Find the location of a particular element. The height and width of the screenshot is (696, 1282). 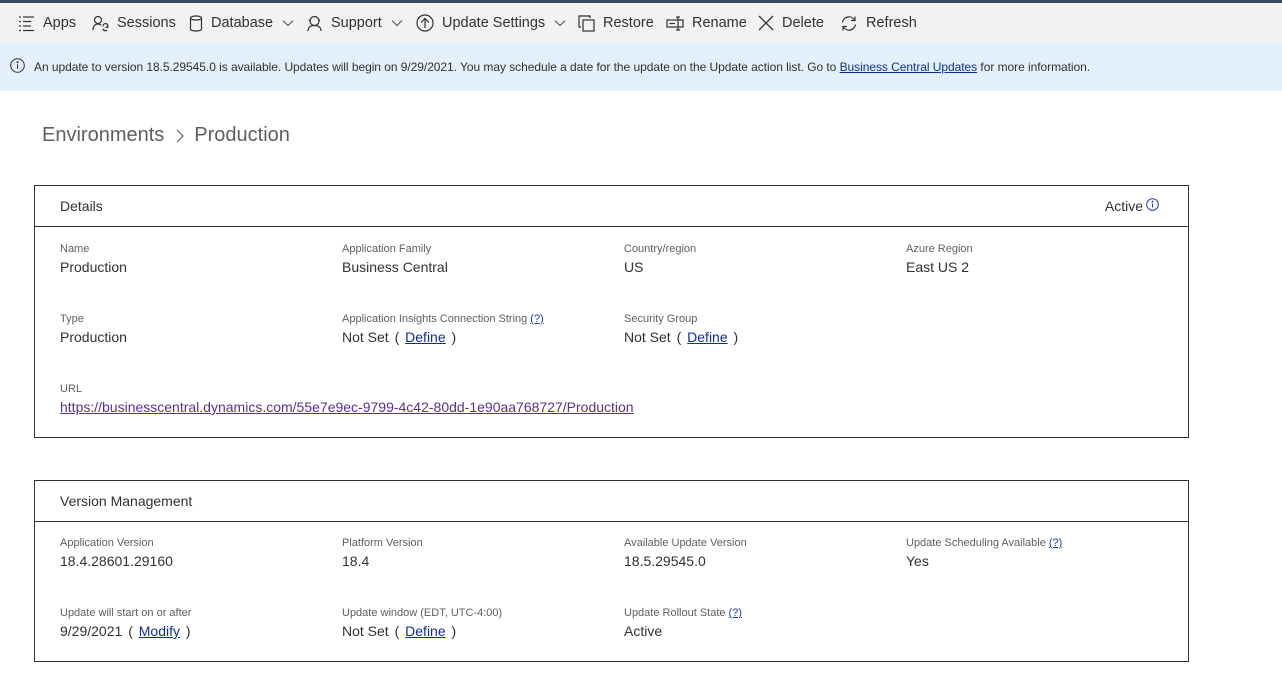

database-button: Database is located at coordinates (241, 23).